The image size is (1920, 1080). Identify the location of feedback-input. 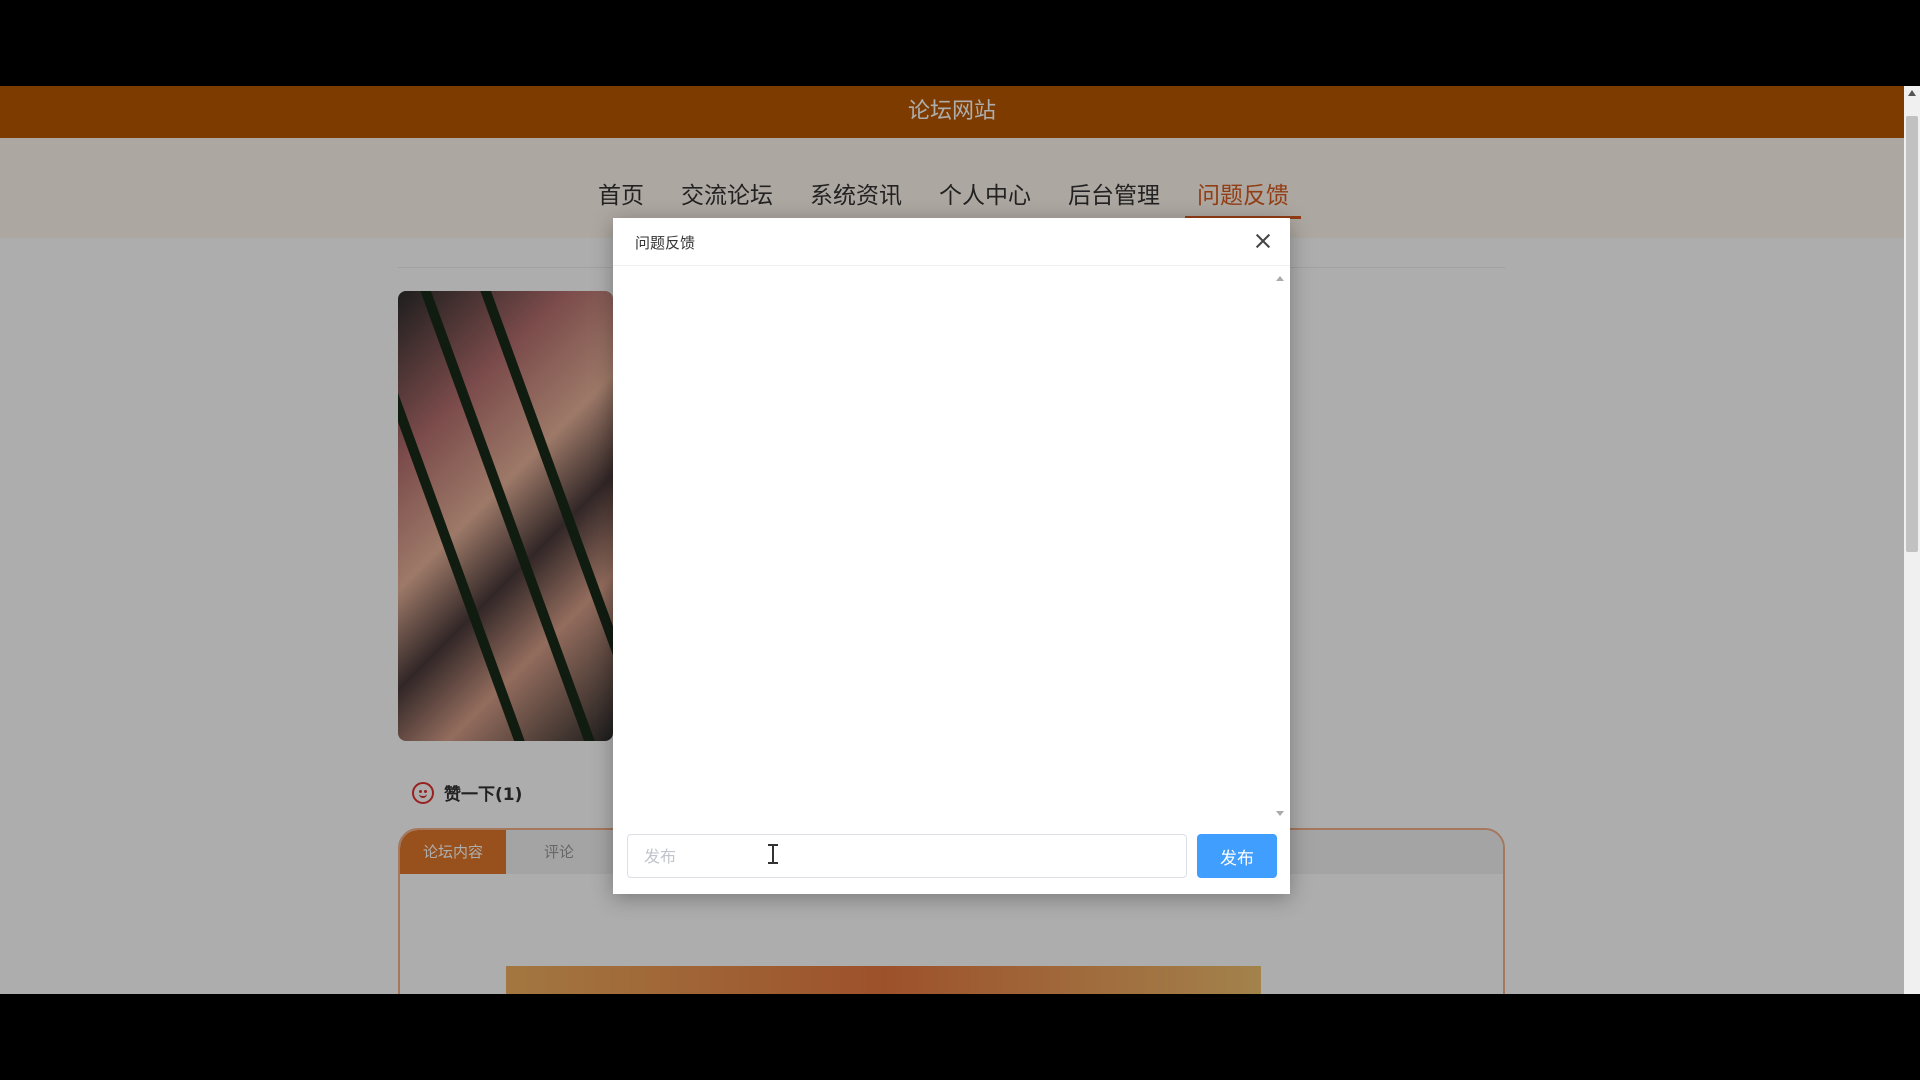
(907, 856).